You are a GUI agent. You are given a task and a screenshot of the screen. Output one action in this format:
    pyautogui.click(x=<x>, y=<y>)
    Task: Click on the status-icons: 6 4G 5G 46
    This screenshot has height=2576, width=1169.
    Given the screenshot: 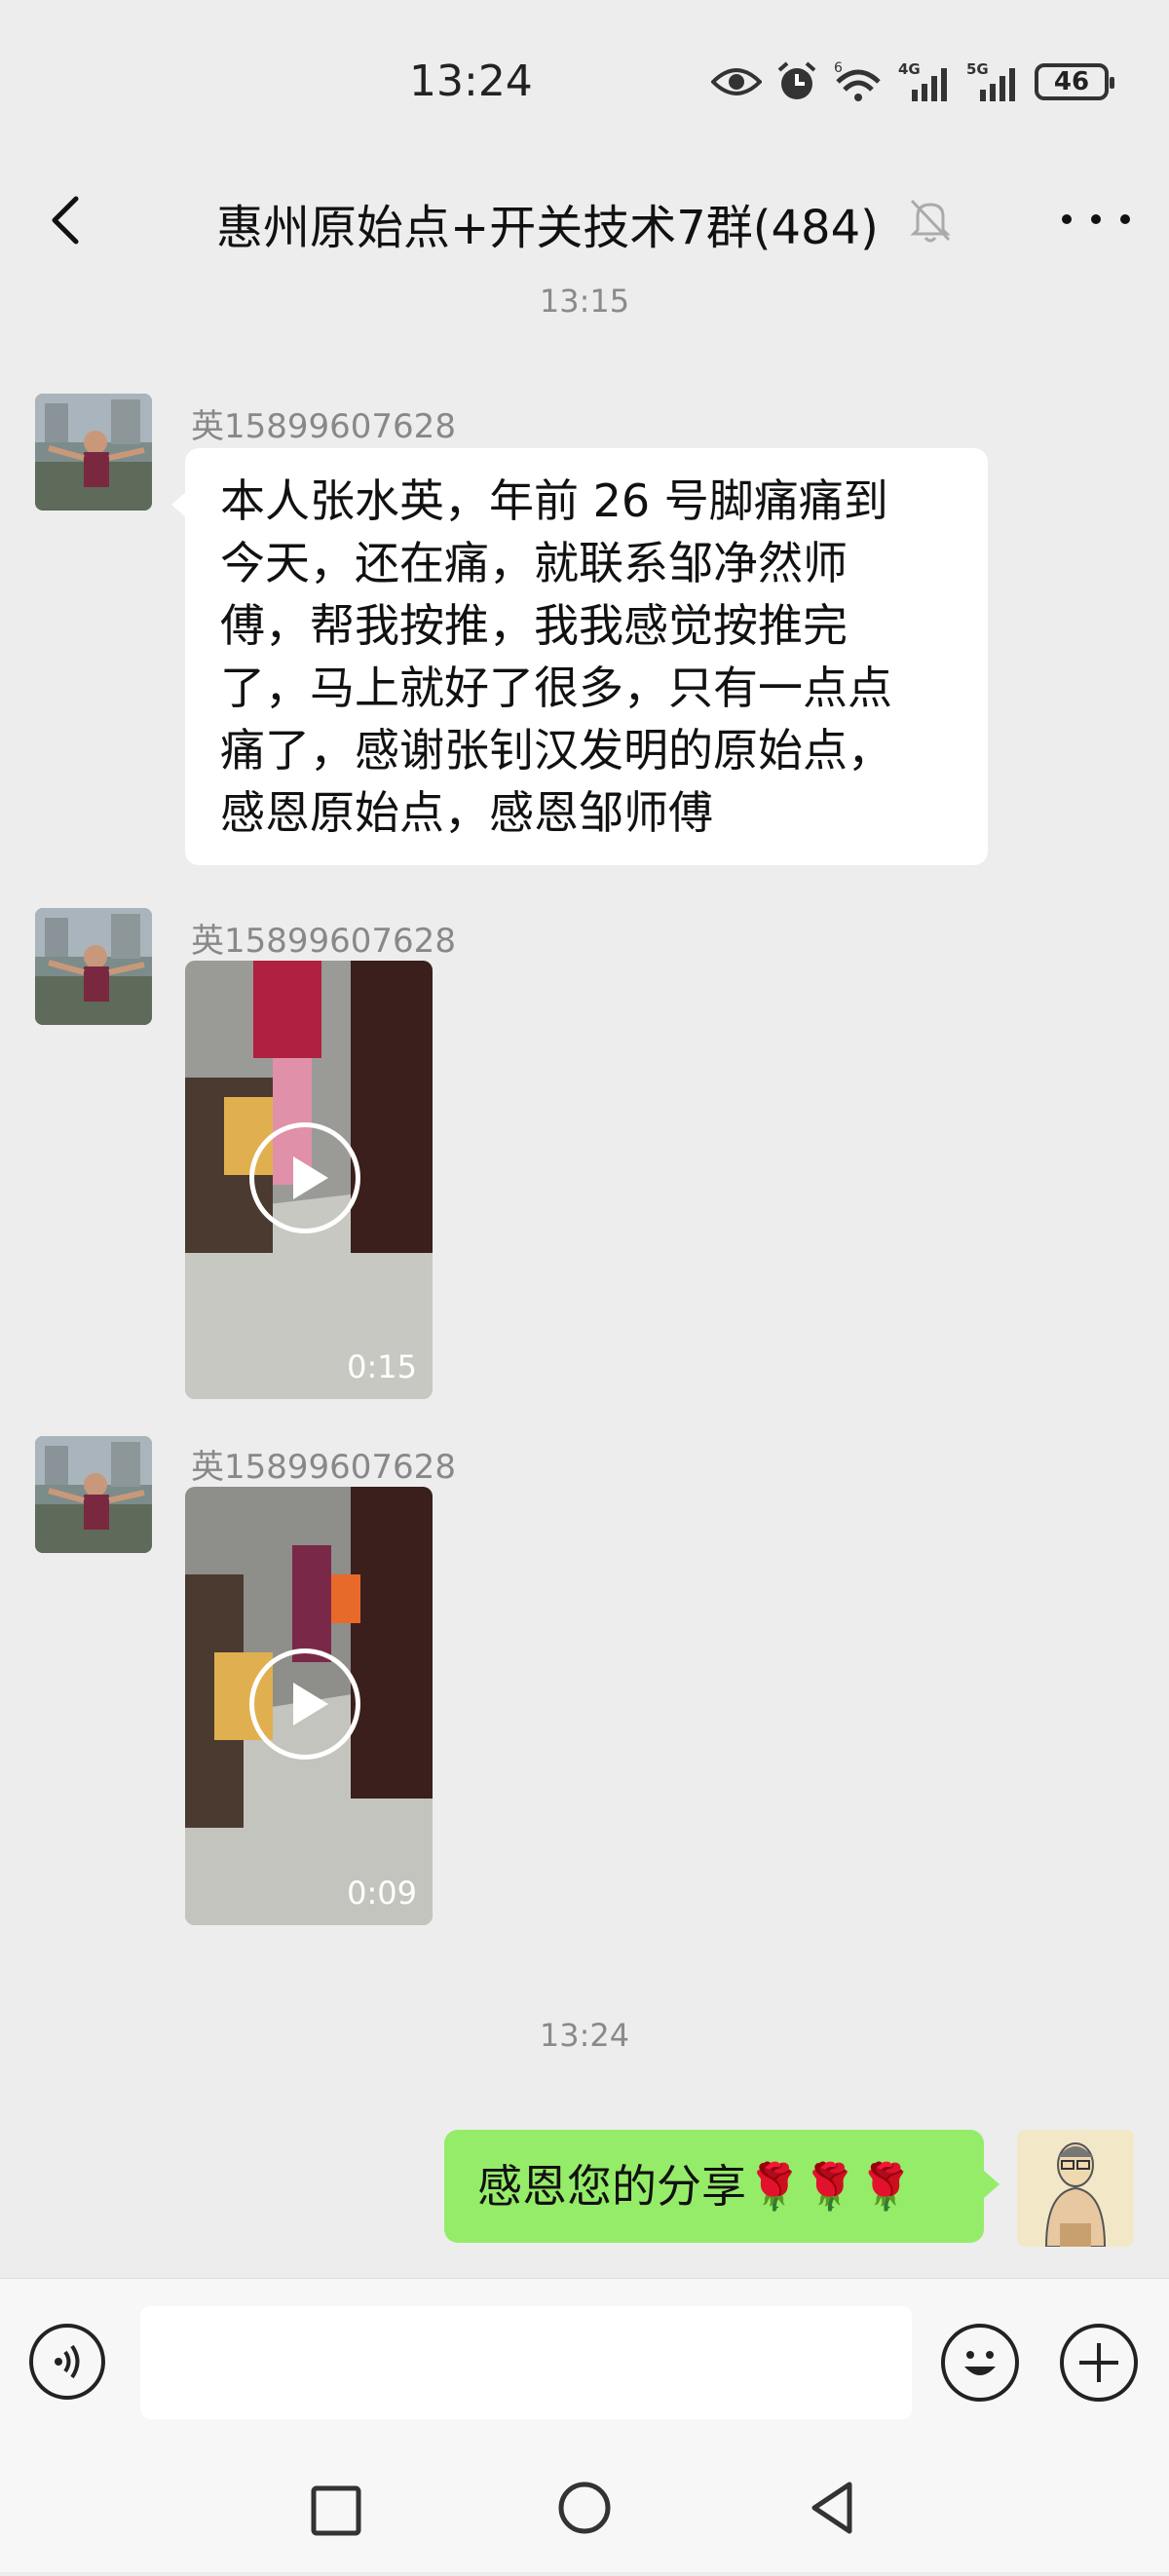 What is the action you would take?
    pyautogui.click(x=912, y=81)
    